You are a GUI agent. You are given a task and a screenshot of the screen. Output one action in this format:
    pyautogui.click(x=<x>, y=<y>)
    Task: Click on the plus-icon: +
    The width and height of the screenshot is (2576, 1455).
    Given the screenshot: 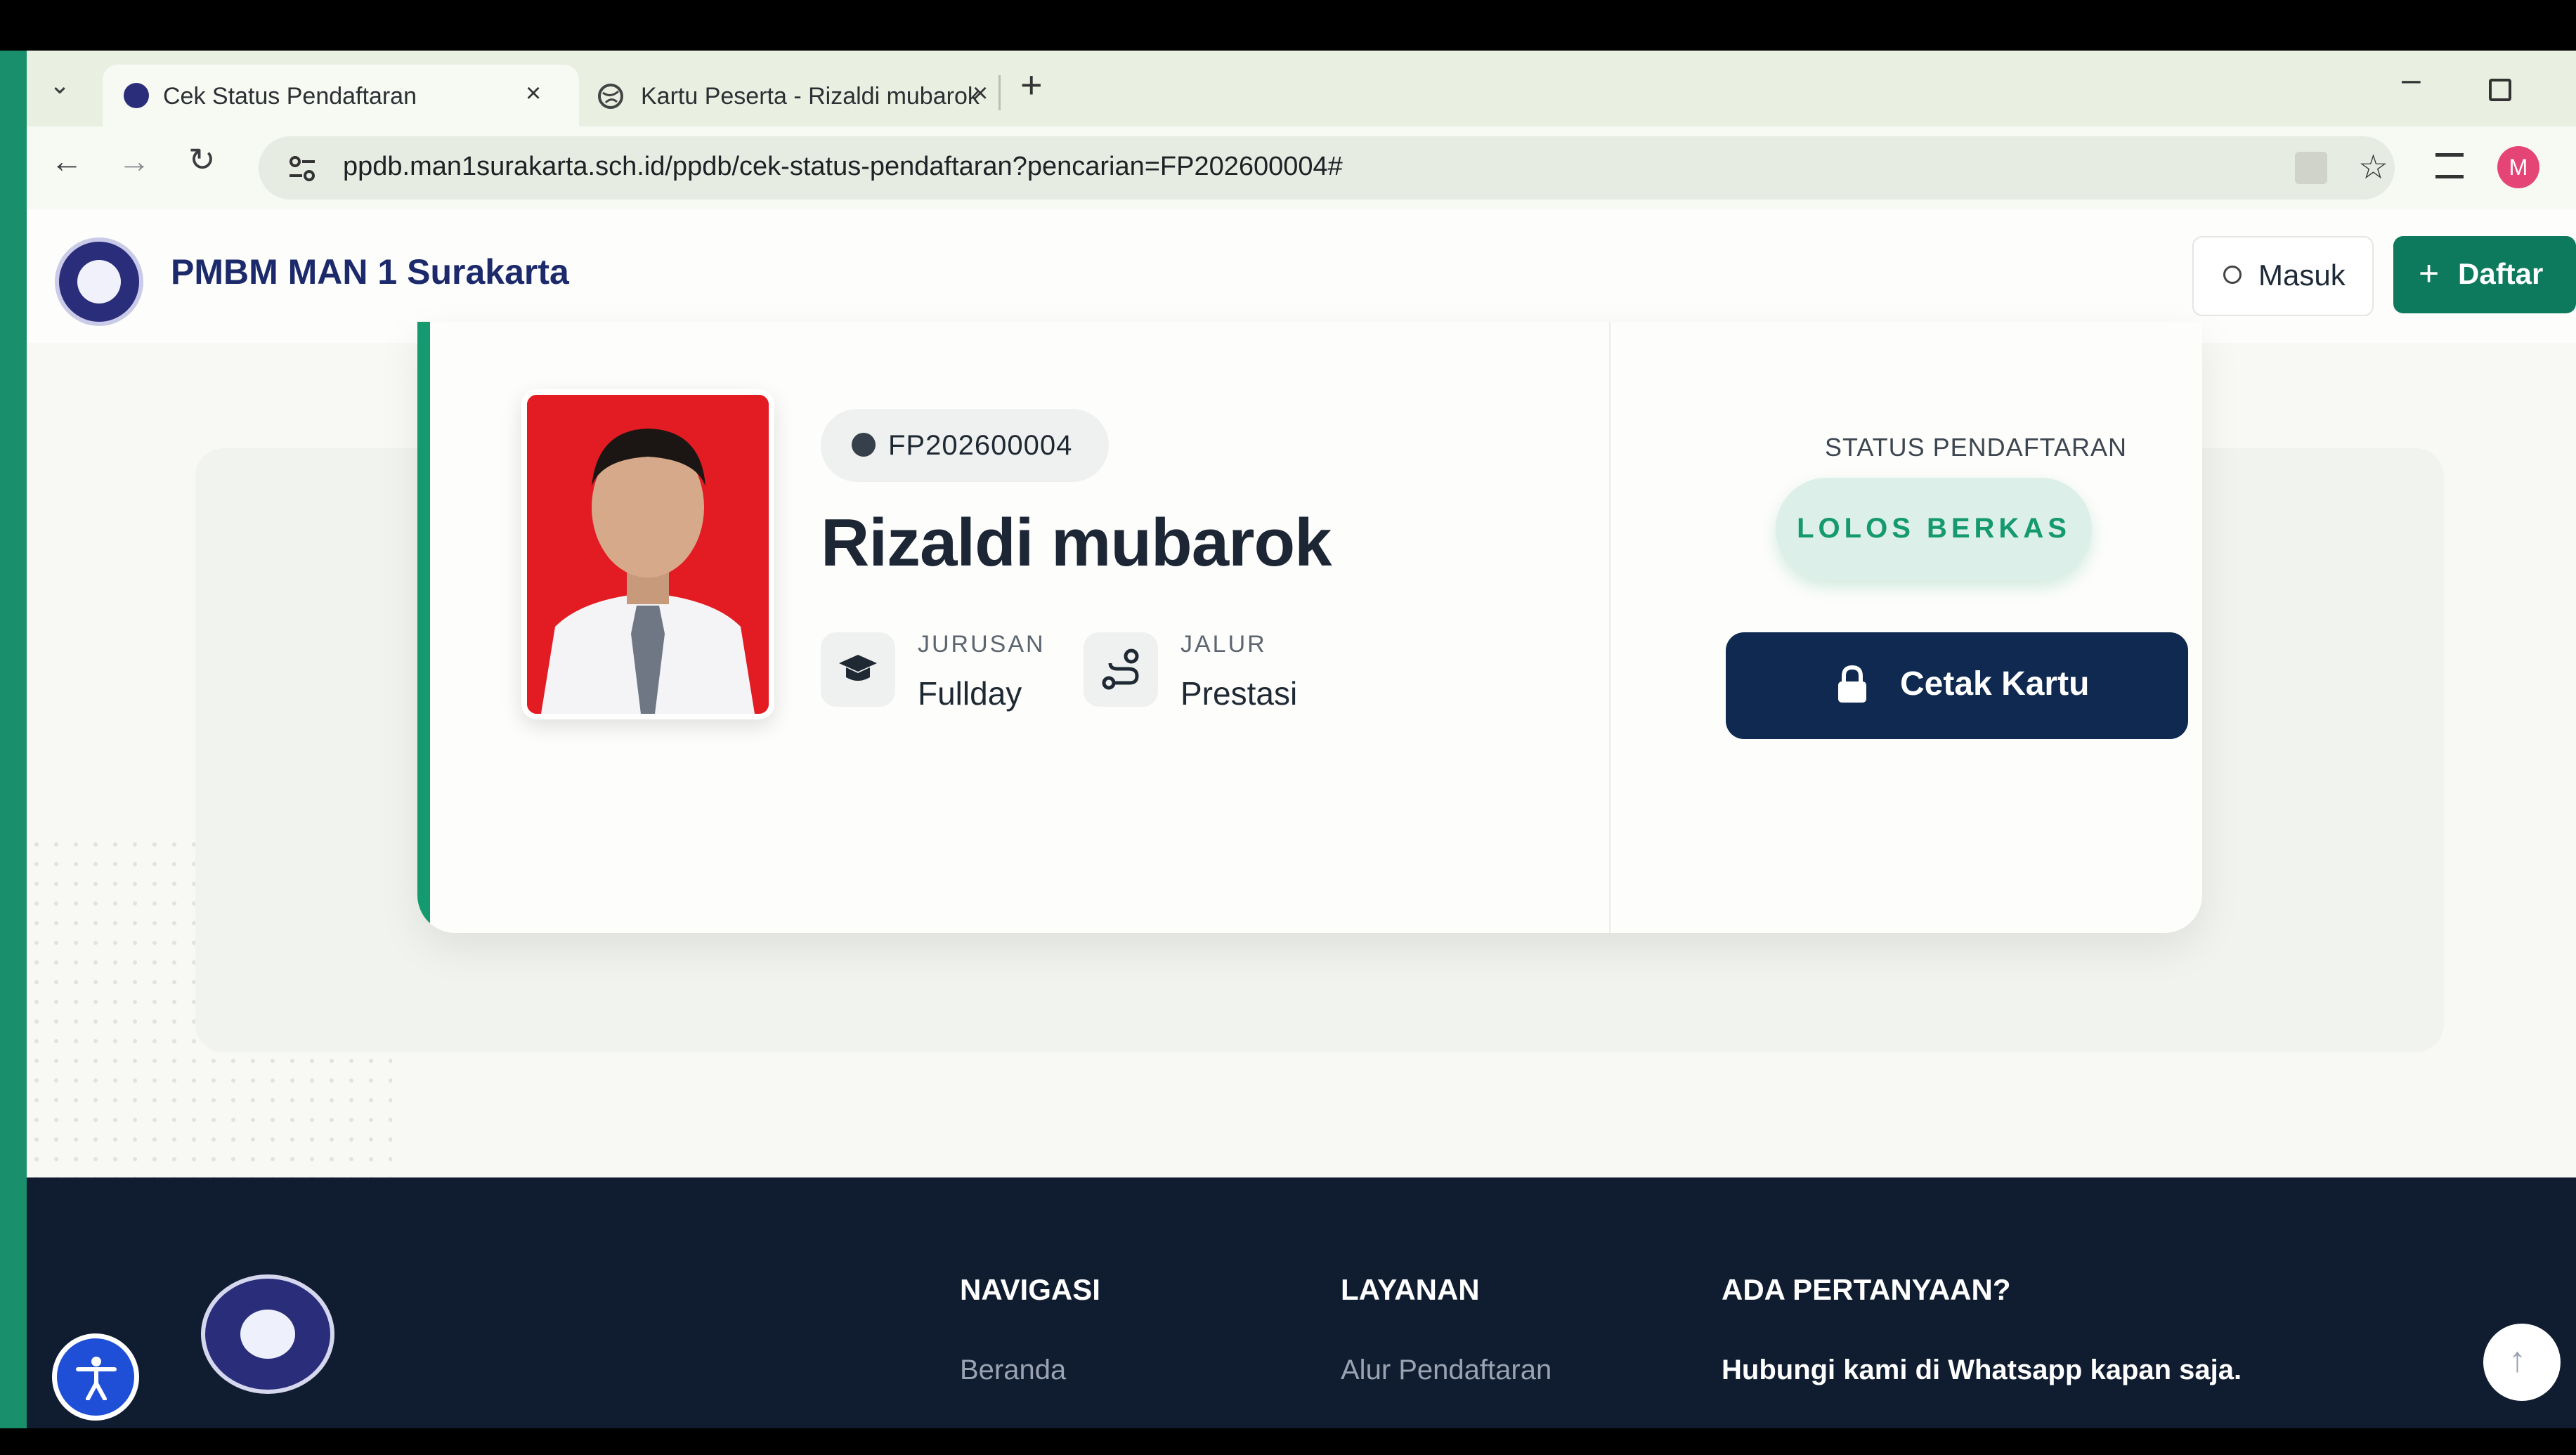 What is the action you would take?
    pyautogui.click(x=2429, y=273)
    